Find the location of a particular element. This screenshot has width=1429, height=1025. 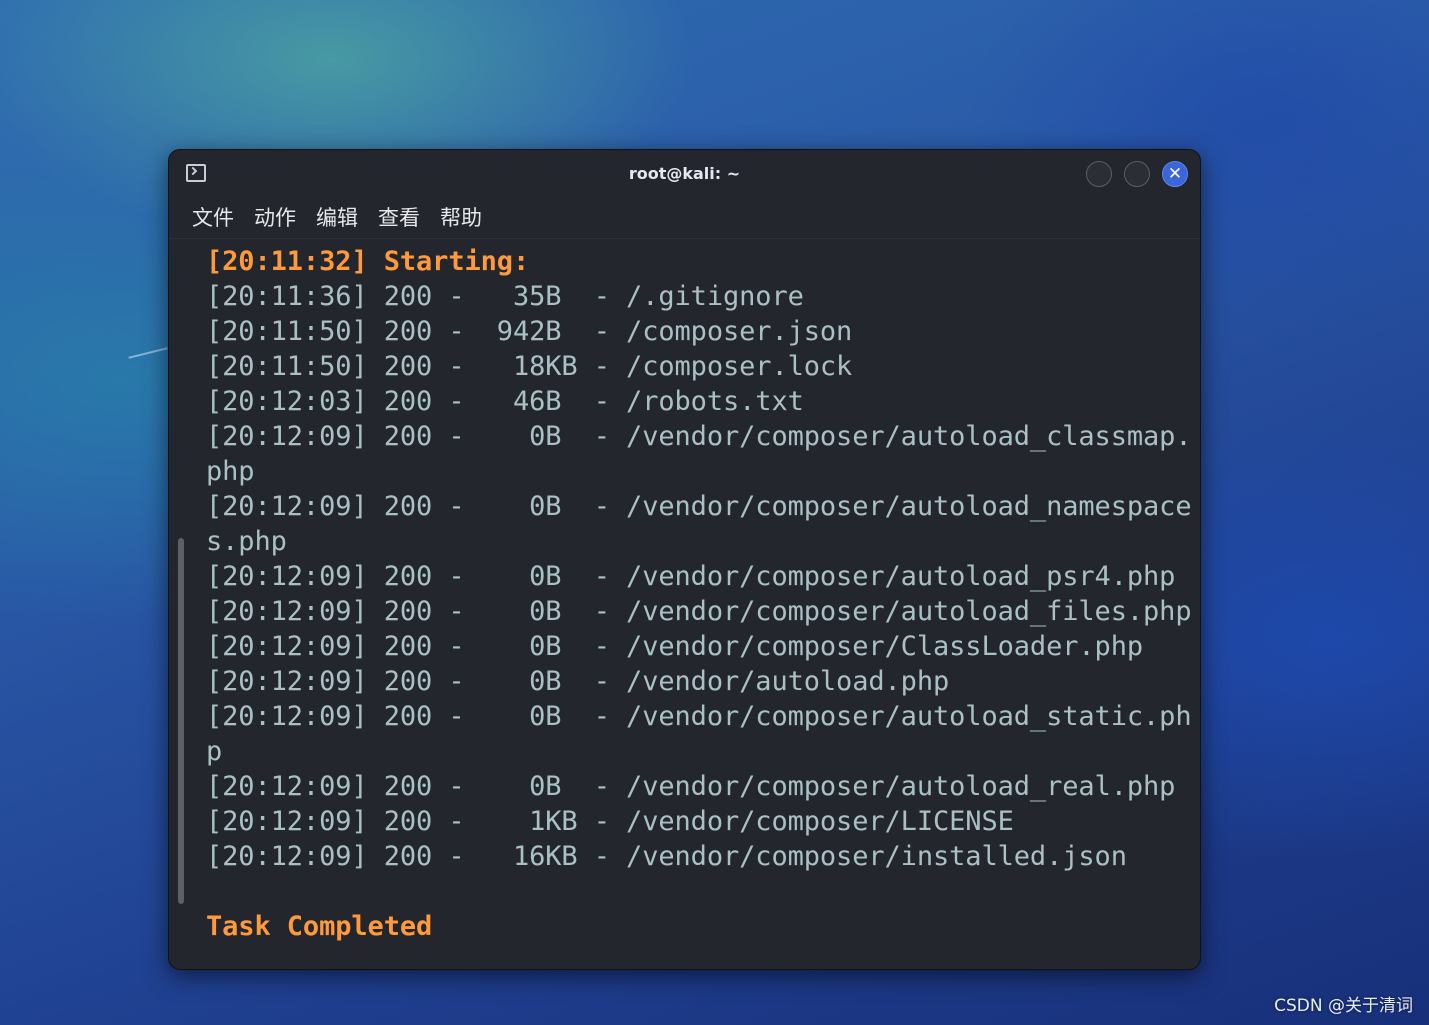

terminal-line: p is located at coordinates (214, 751).